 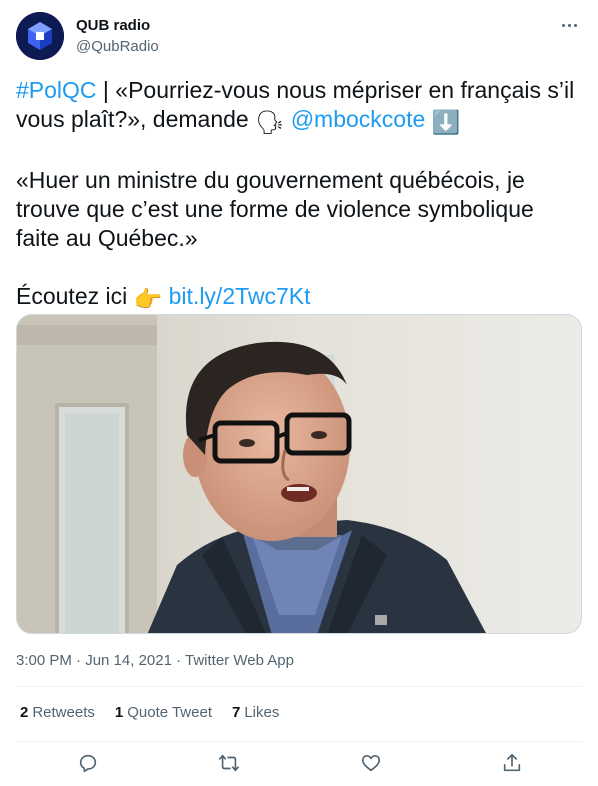 What do you see at coordinates (24, 712) in the screenshot?
I see `retweets-count: 2` at bounding box center [24, 712].